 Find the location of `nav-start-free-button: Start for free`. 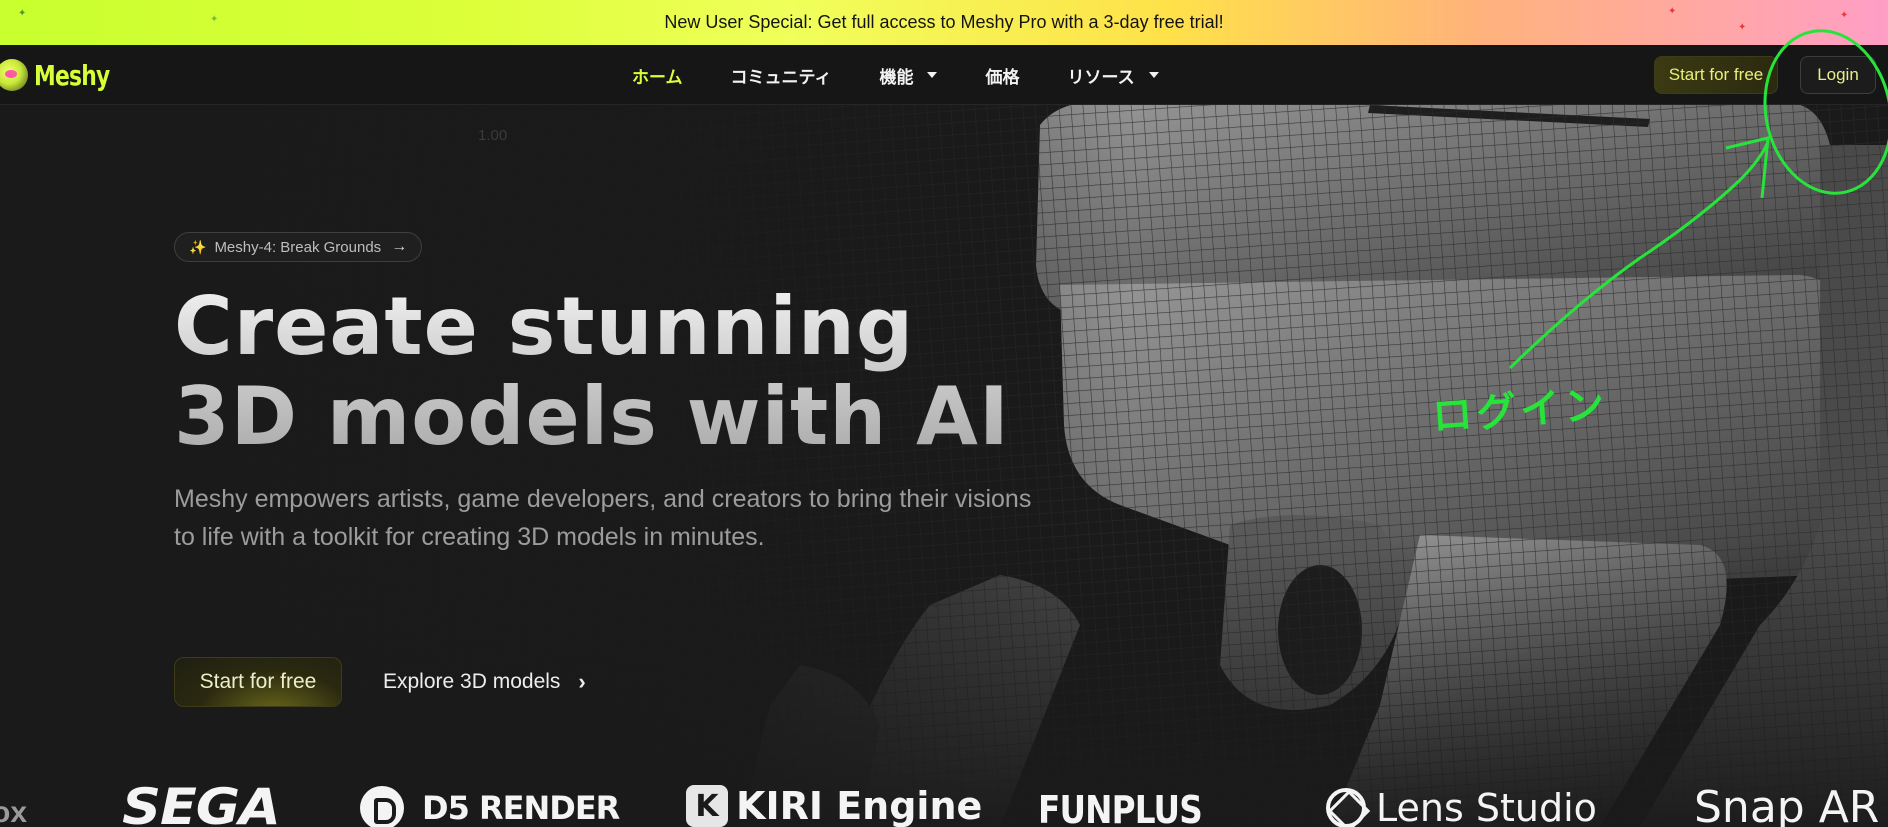

nav-start-free-button: Start for free is located at coordinates (1716, 75).